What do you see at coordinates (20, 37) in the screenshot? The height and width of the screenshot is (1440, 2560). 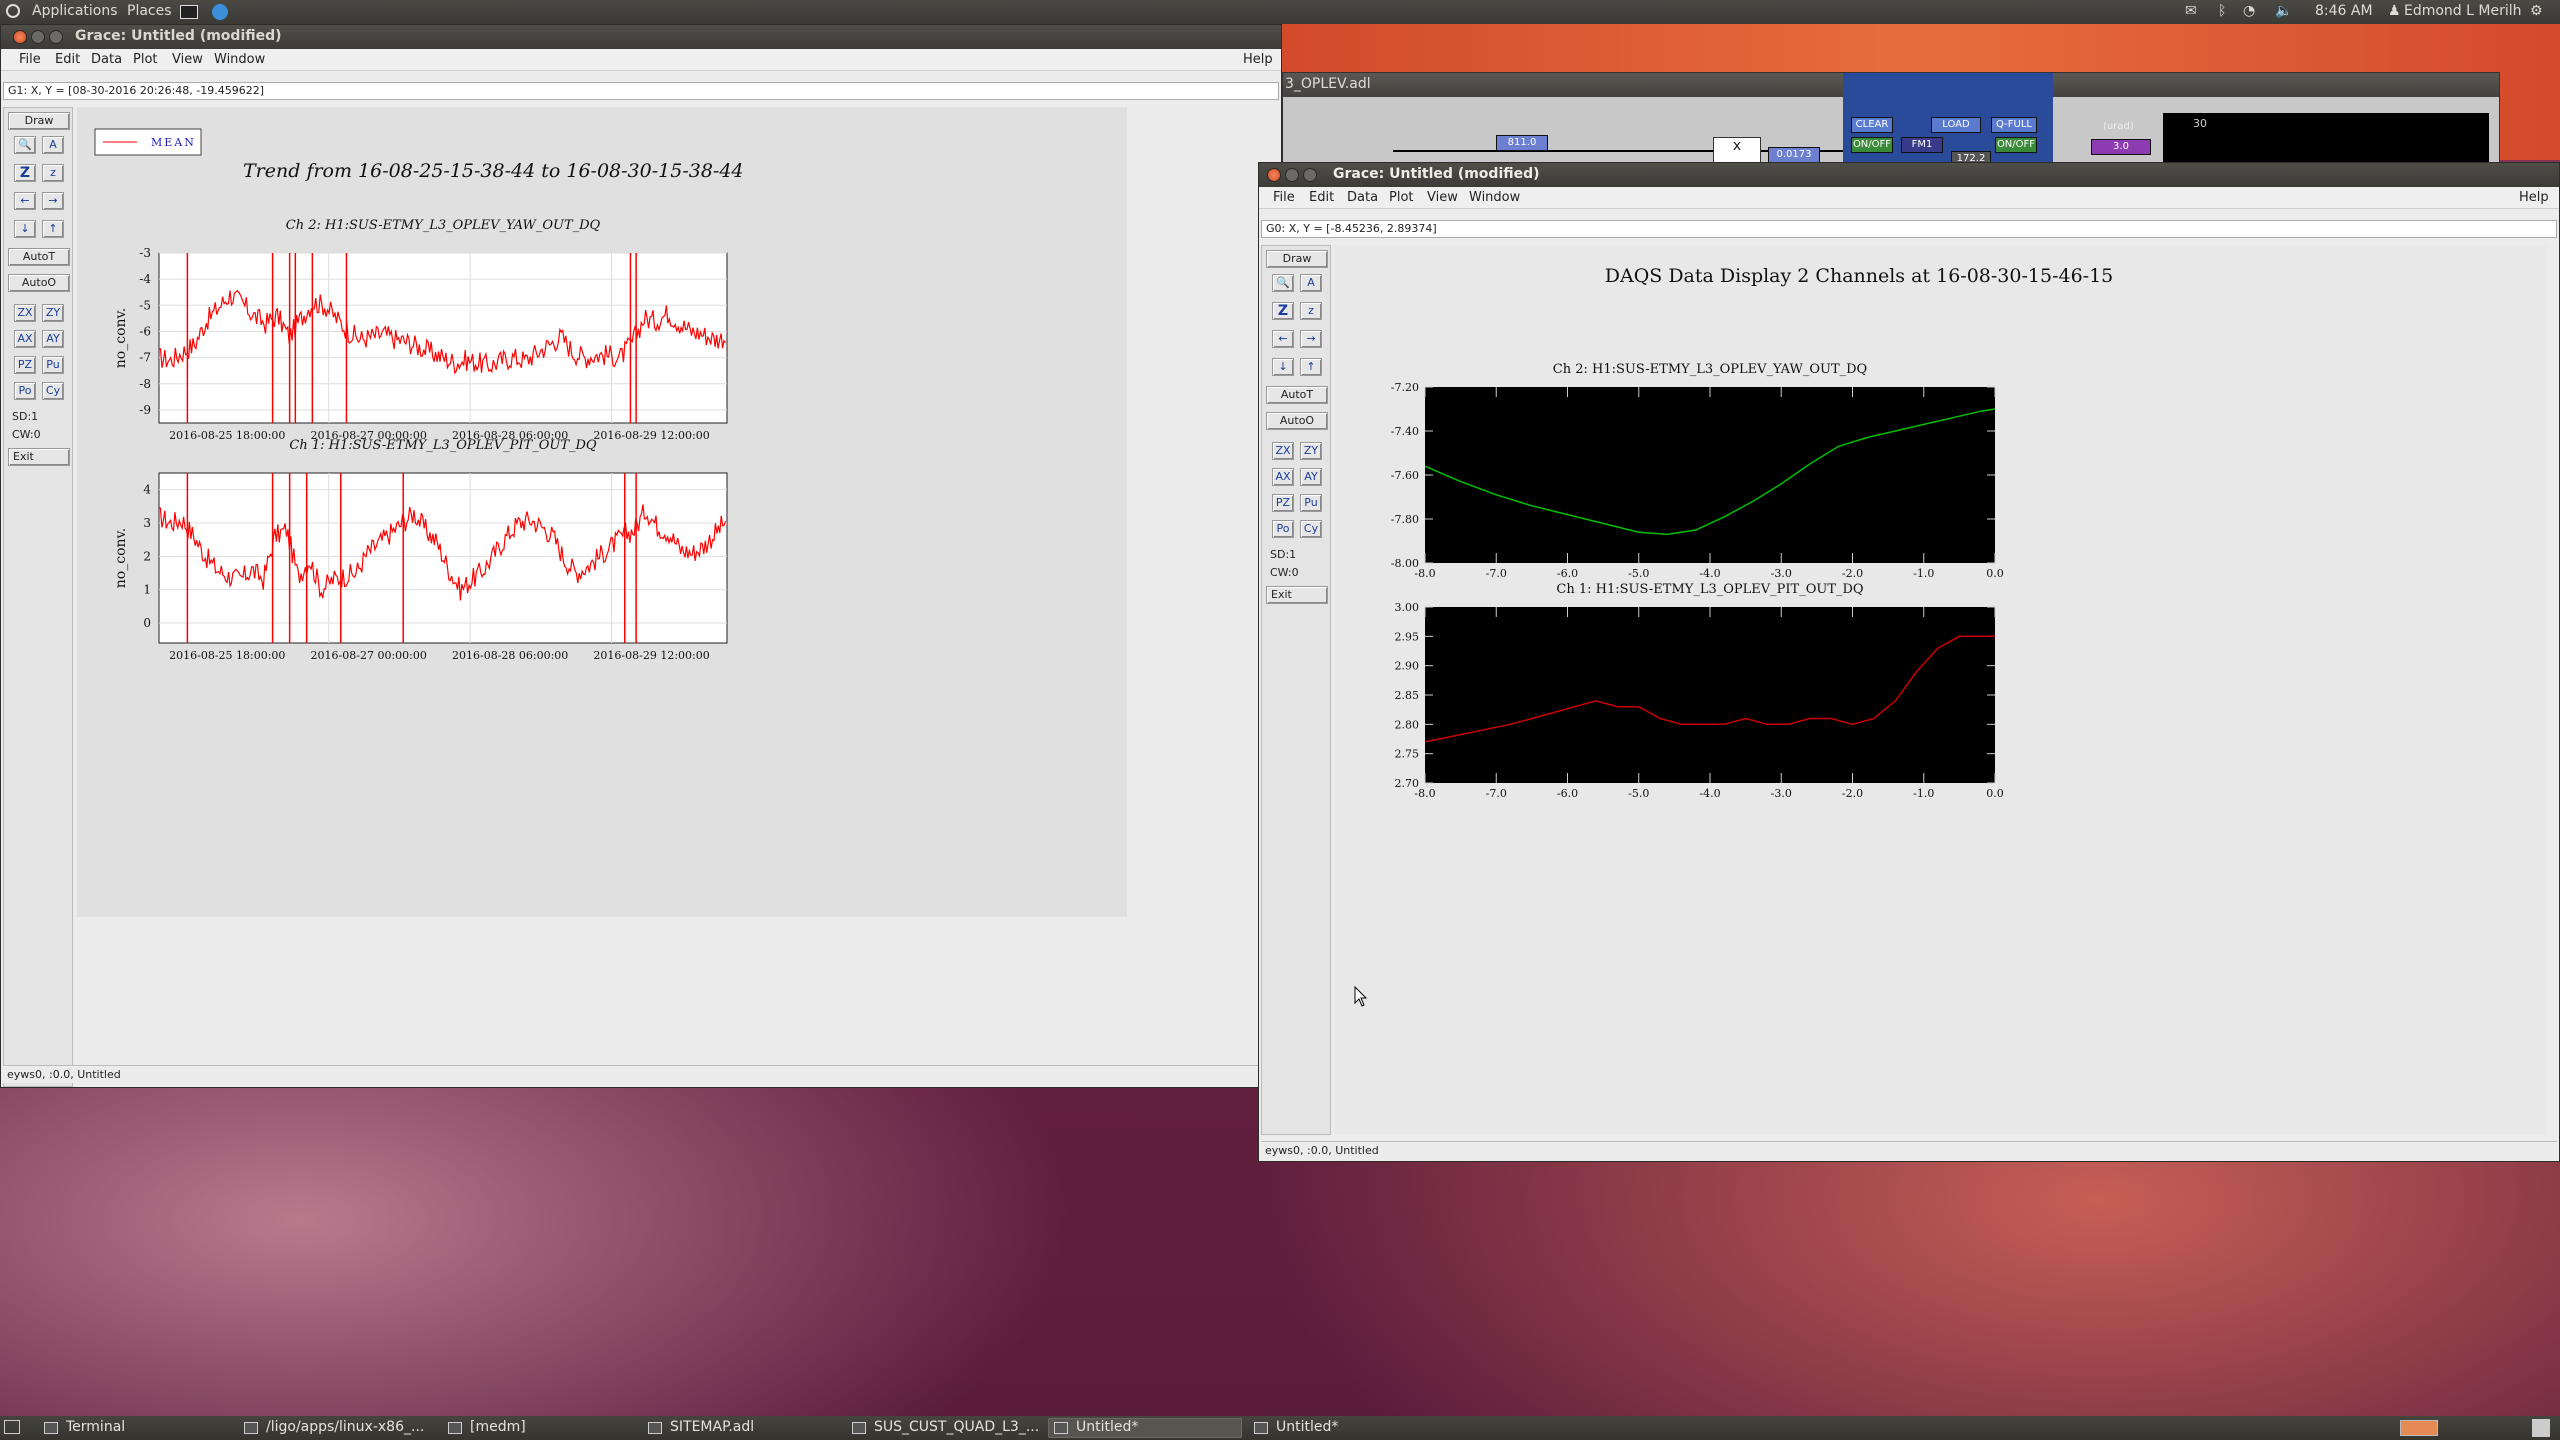 I see `window1-close-icon` at bounding box center [20, 37].